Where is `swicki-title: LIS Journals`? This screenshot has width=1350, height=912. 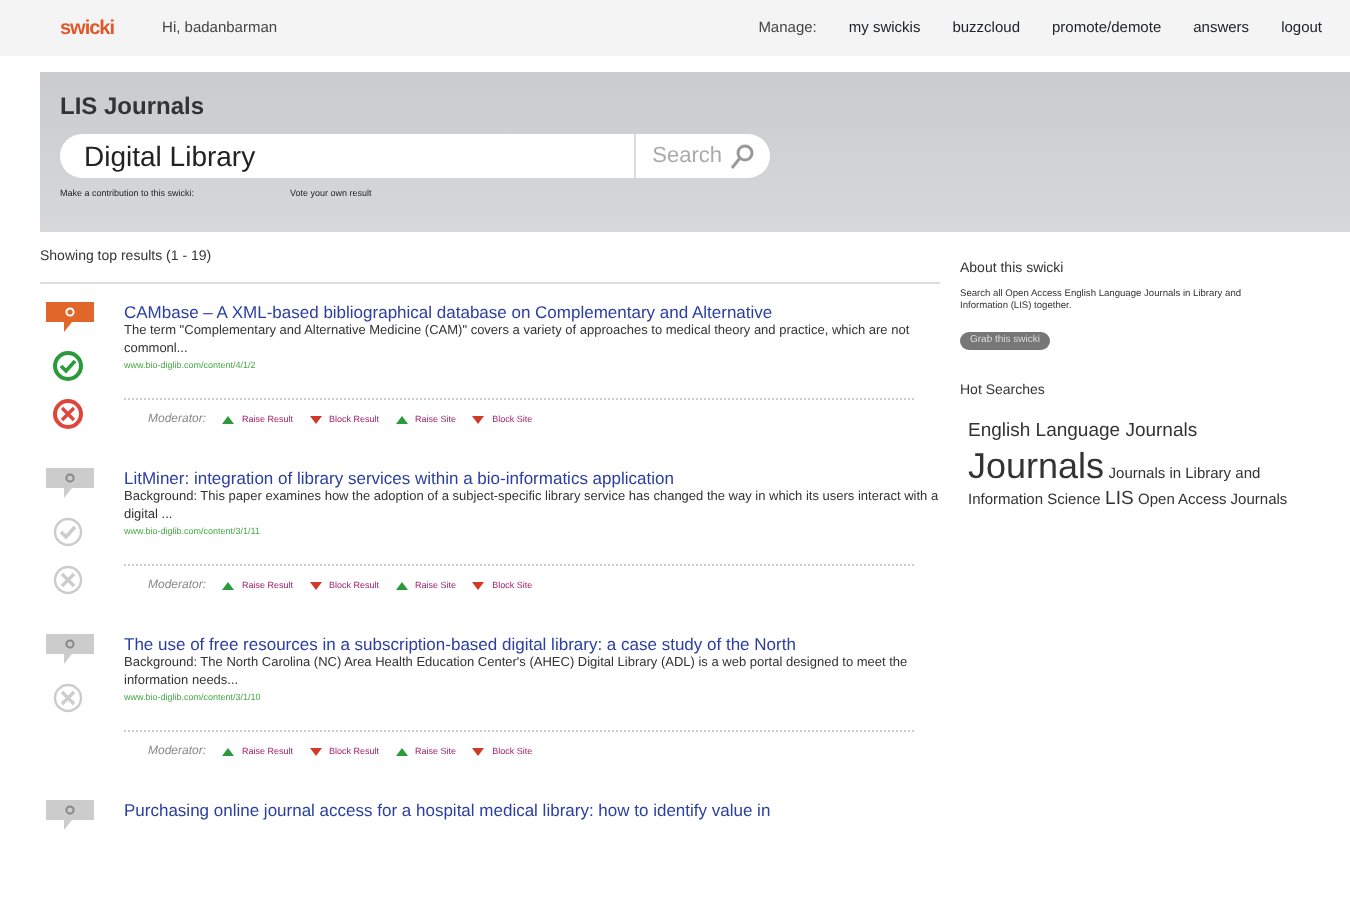
swicki-title: LIS Journals is located at coordinates (133, 107).